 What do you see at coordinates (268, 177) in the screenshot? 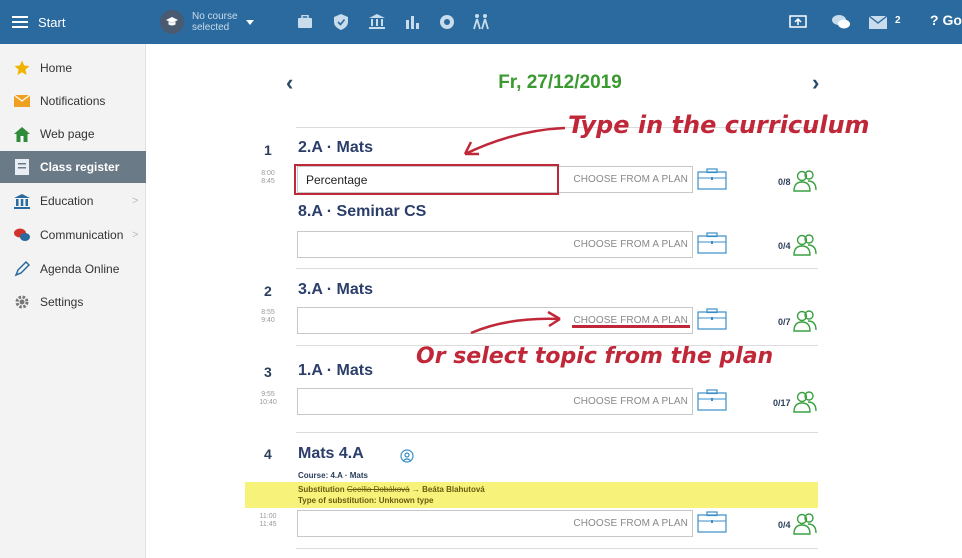
I see `lesson-time: 8:00 8:45` at bounding box center [268, 177].